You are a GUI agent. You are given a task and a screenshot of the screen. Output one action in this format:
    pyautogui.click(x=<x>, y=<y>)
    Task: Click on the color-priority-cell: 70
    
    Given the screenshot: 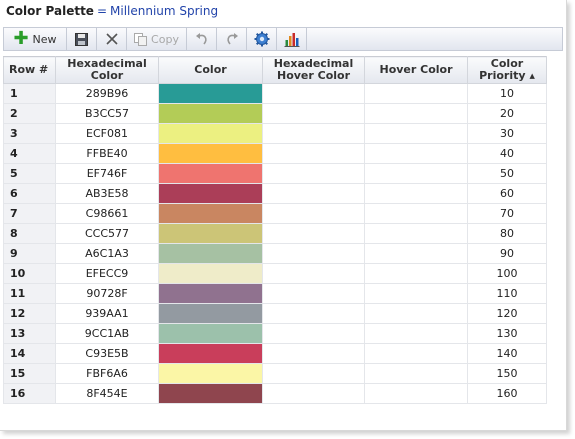 What is the action you would take?
    pyautogui.click(x=507, y=213)
    